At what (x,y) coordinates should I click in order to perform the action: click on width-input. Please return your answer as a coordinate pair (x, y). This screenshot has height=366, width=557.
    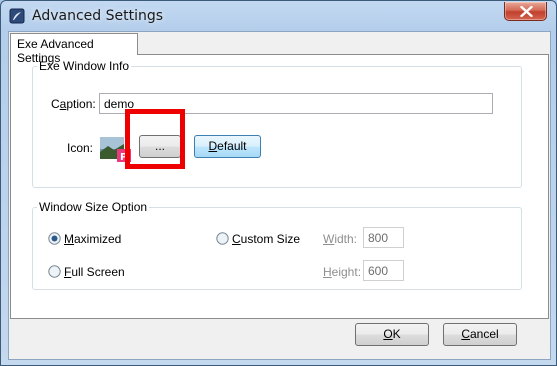
    Looking at the image, I should click on (383, 237).